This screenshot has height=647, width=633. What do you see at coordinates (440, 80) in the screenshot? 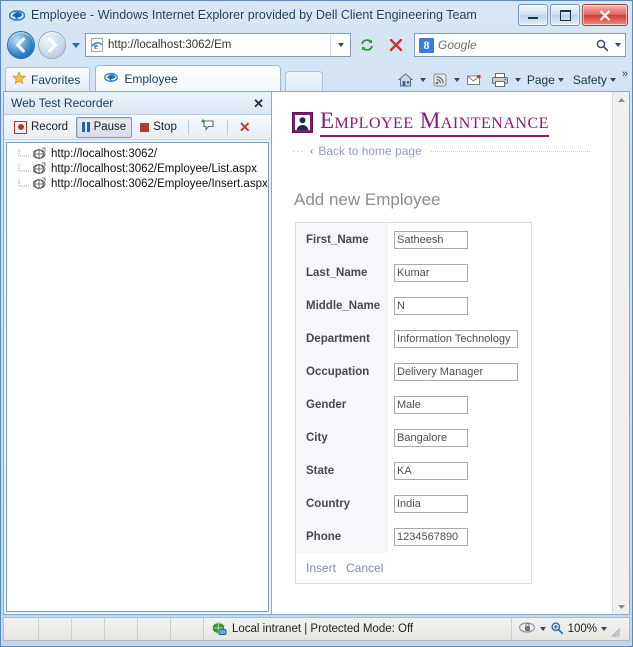
I see `feeds-button` at bounding box center [440, 80].